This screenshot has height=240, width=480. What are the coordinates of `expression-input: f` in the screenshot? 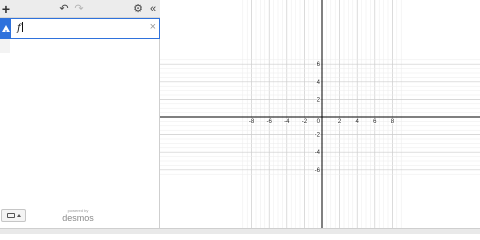 It's located at (20, 28).